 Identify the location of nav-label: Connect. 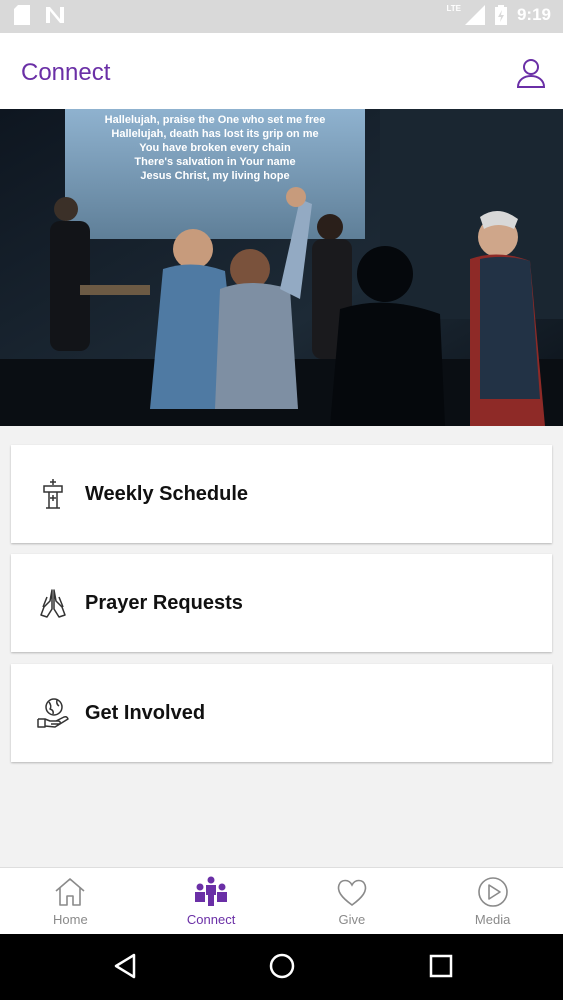
(211, 919).